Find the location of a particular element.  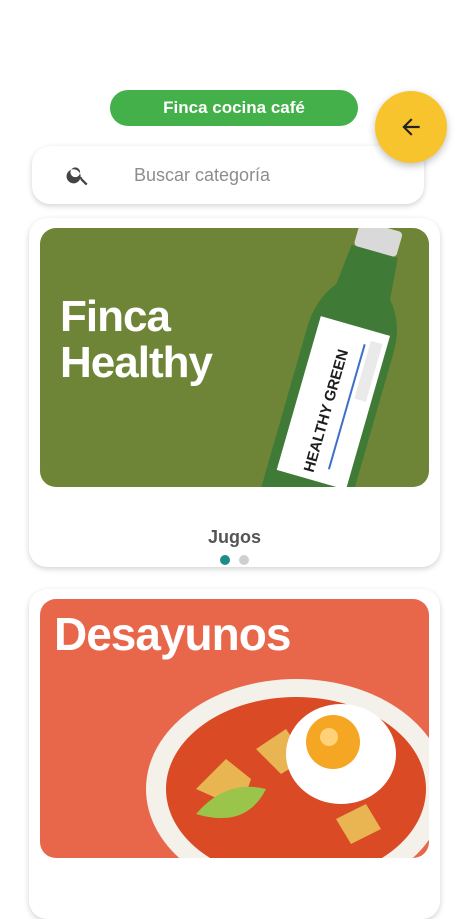

search-bar: Buscar categoría is located at coordinates (228, 175).